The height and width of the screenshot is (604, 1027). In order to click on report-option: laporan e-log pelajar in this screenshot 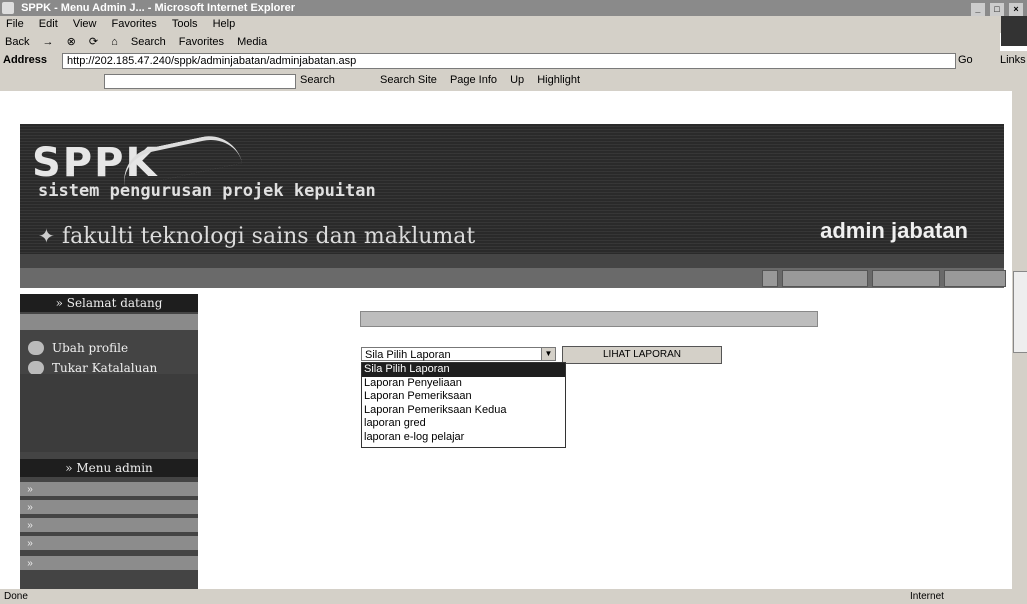, I will do `click(463, 438)`.